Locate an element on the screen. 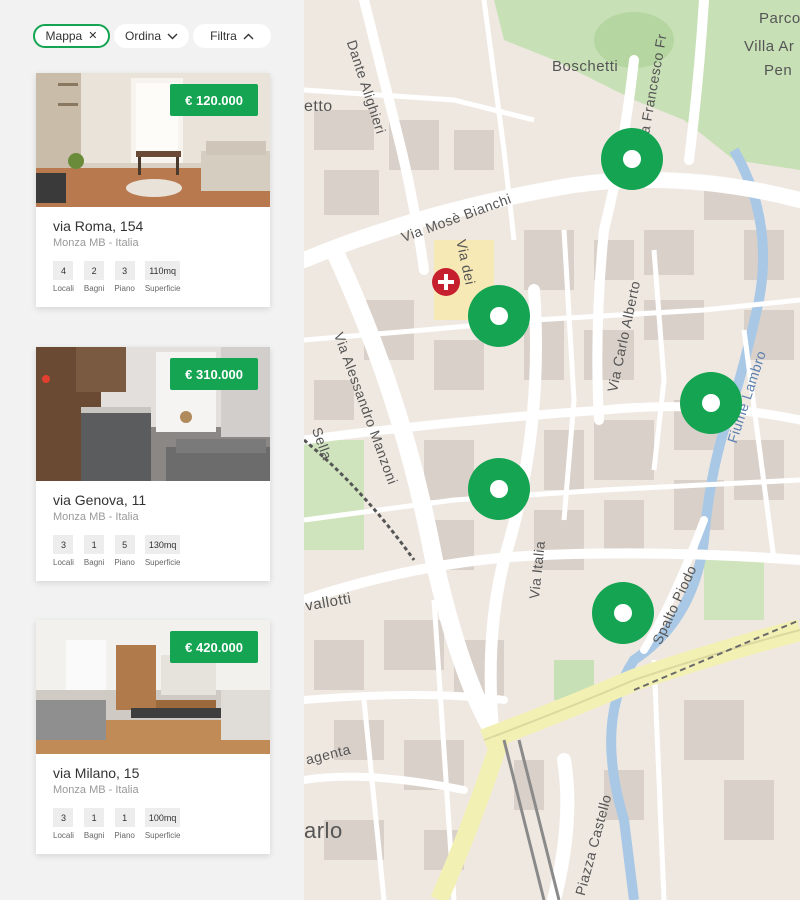 Image resolution: width=800 pixels, height=900 pixels. map-toggle-button: Mappa ✕ is located at coordinates (71, 36).